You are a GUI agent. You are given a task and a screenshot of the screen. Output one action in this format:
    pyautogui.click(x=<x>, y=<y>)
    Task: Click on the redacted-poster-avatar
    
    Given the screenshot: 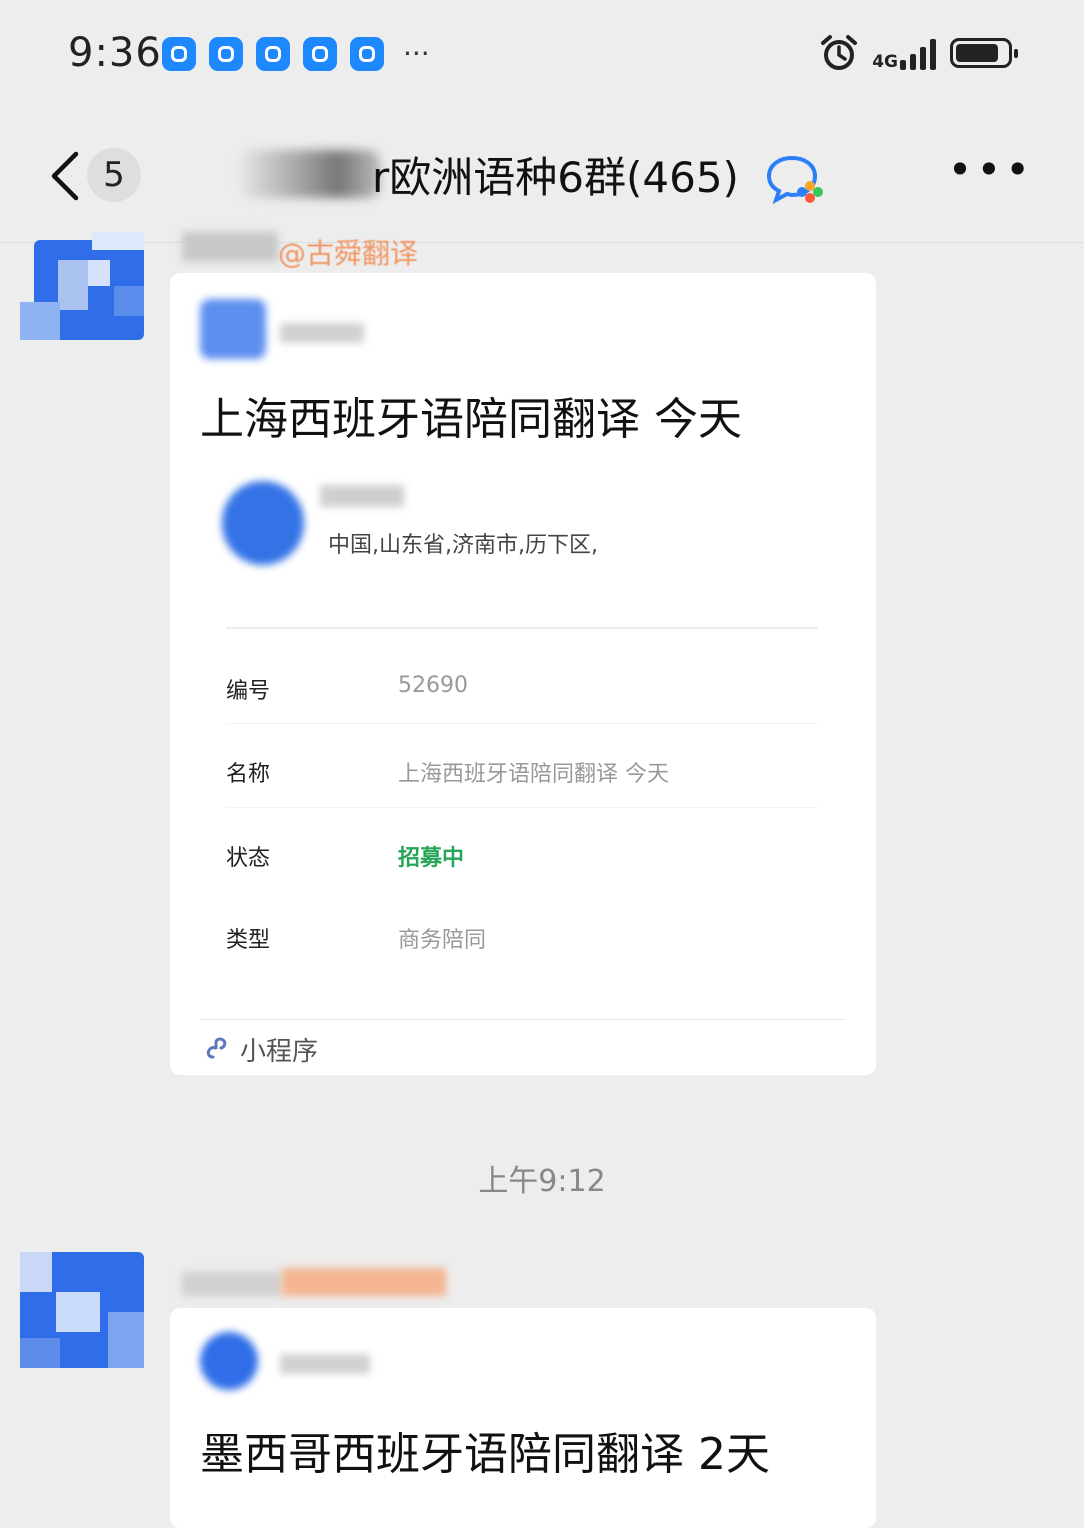 What is the action you would take?
    pyautogui.click(x=263, y=523)
    